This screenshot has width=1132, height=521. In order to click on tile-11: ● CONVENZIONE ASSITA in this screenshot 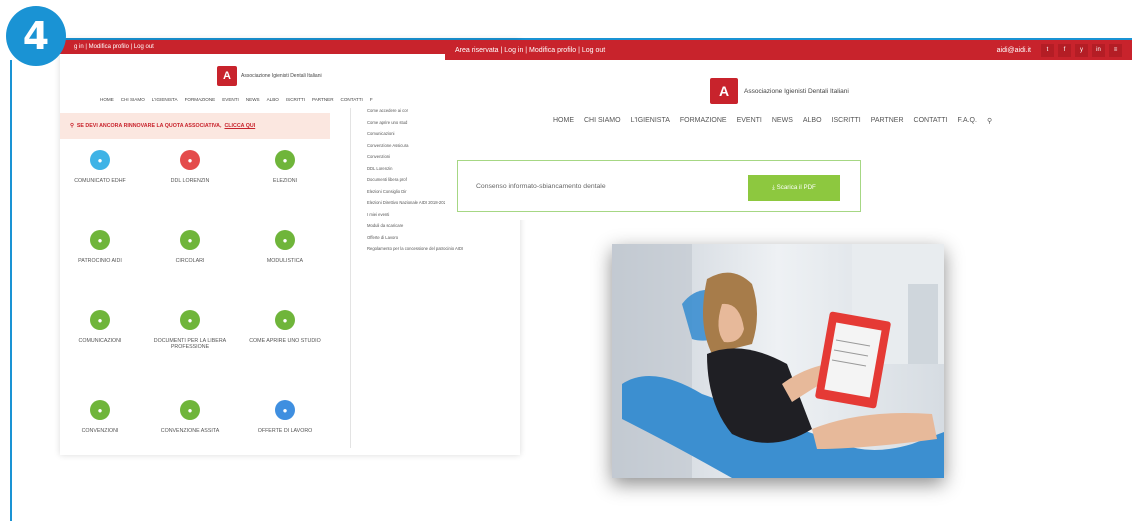, I will do `click(190, 417)`.